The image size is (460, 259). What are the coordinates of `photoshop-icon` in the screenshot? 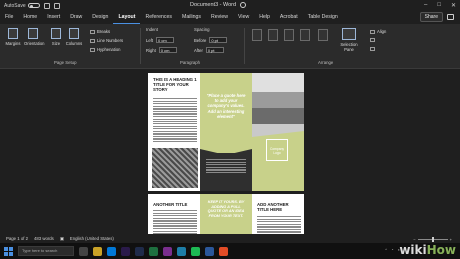 It's located at (181, 251).